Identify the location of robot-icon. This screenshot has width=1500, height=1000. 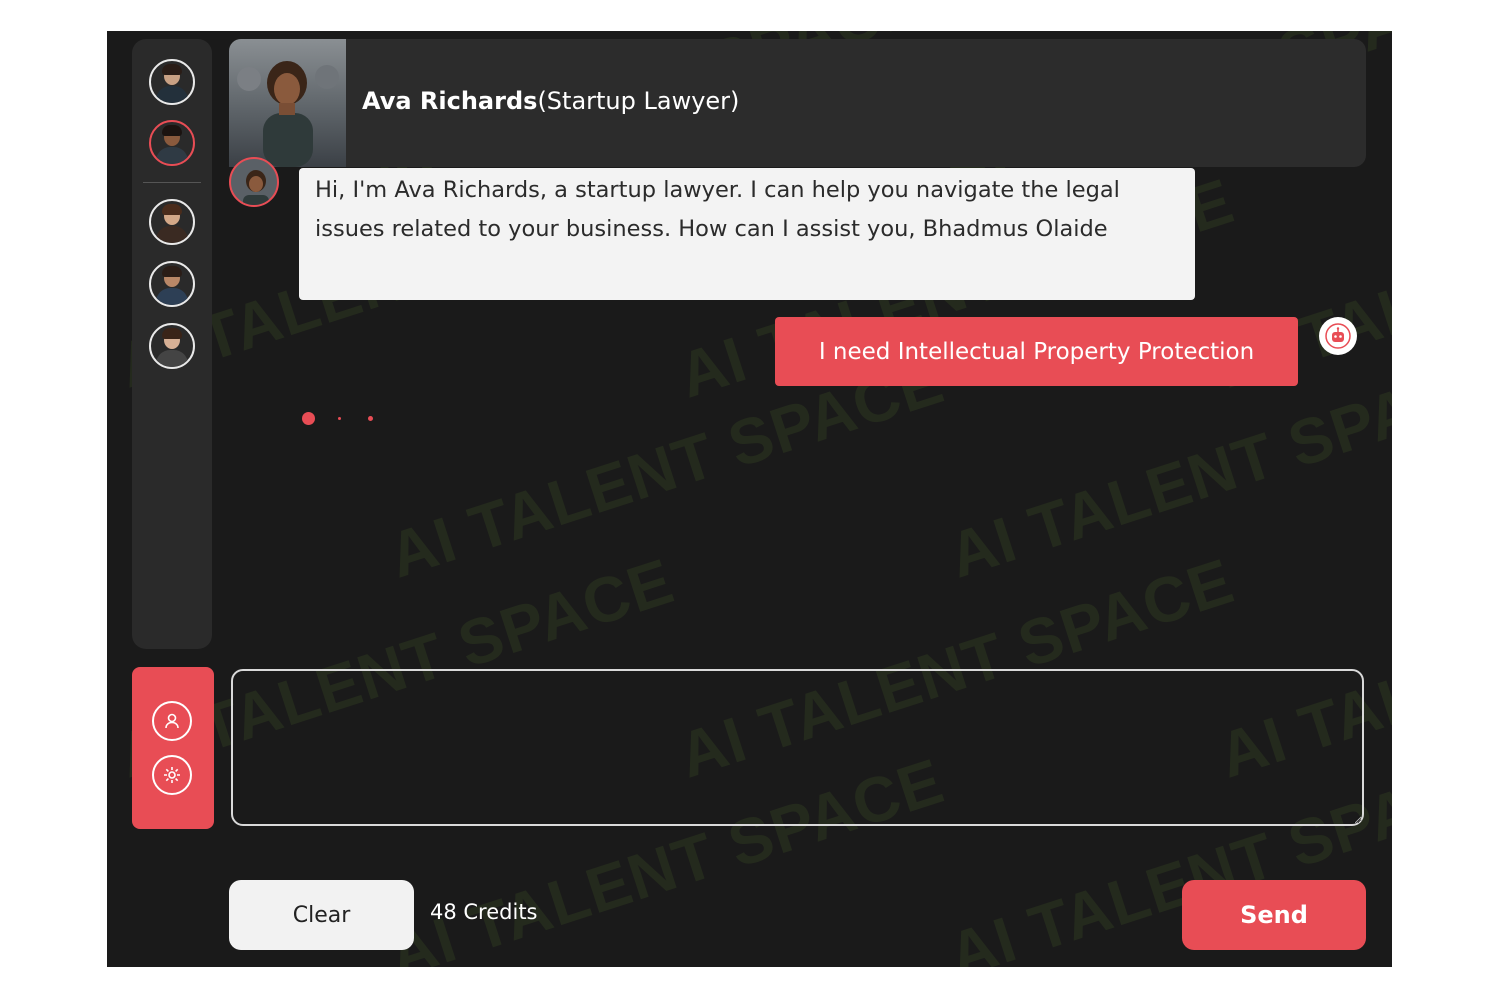
(1338, 336).